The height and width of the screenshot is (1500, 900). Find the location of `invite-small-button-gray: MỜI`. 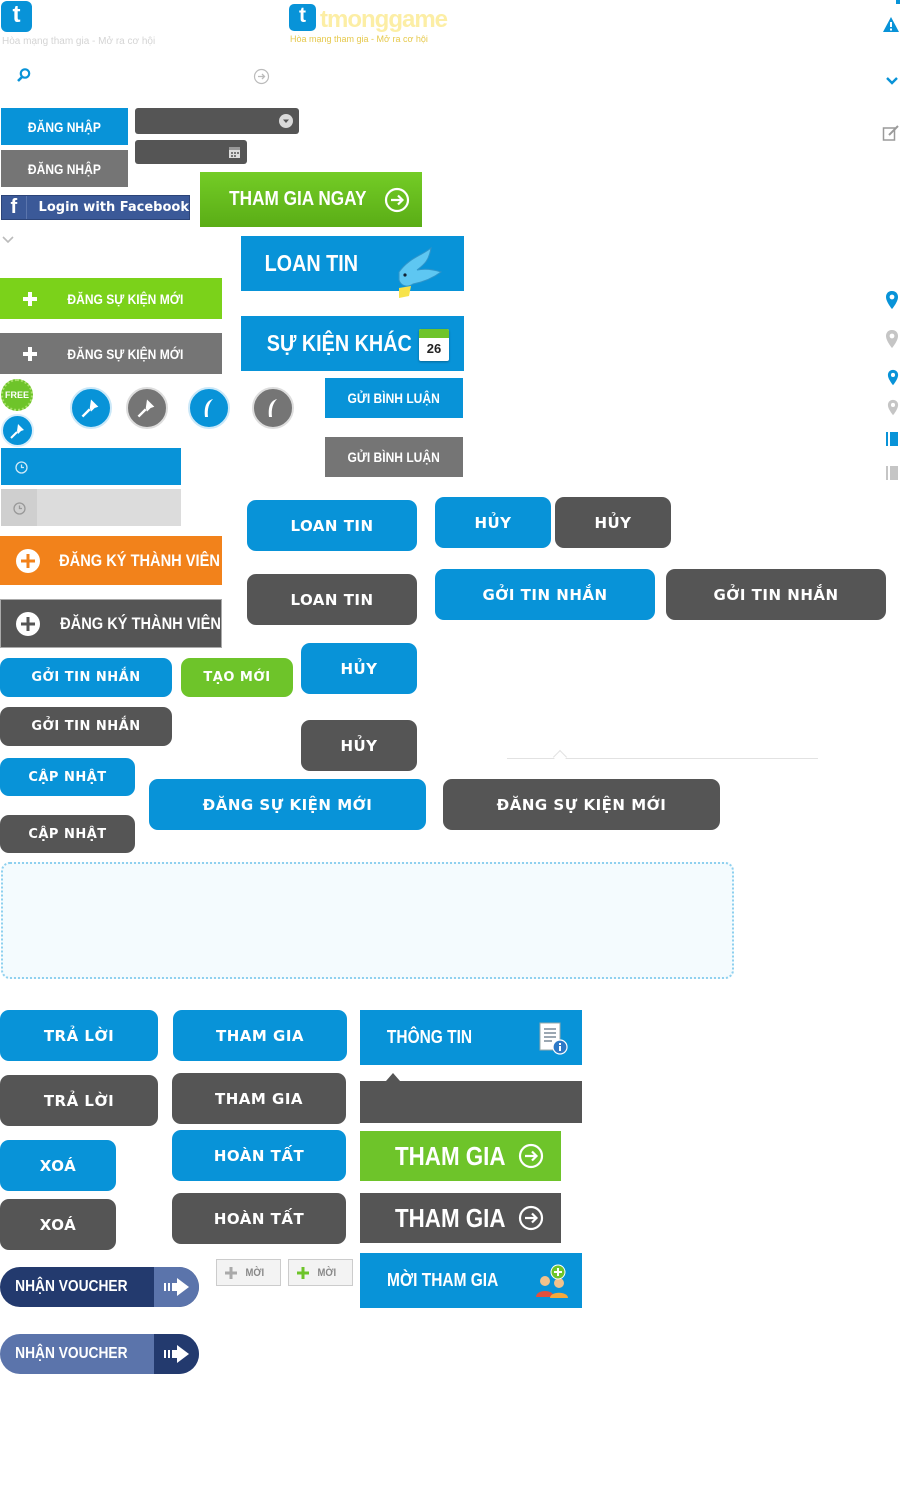

invite-small-button-gray: MỜI is located at coordinates (248, 1272).